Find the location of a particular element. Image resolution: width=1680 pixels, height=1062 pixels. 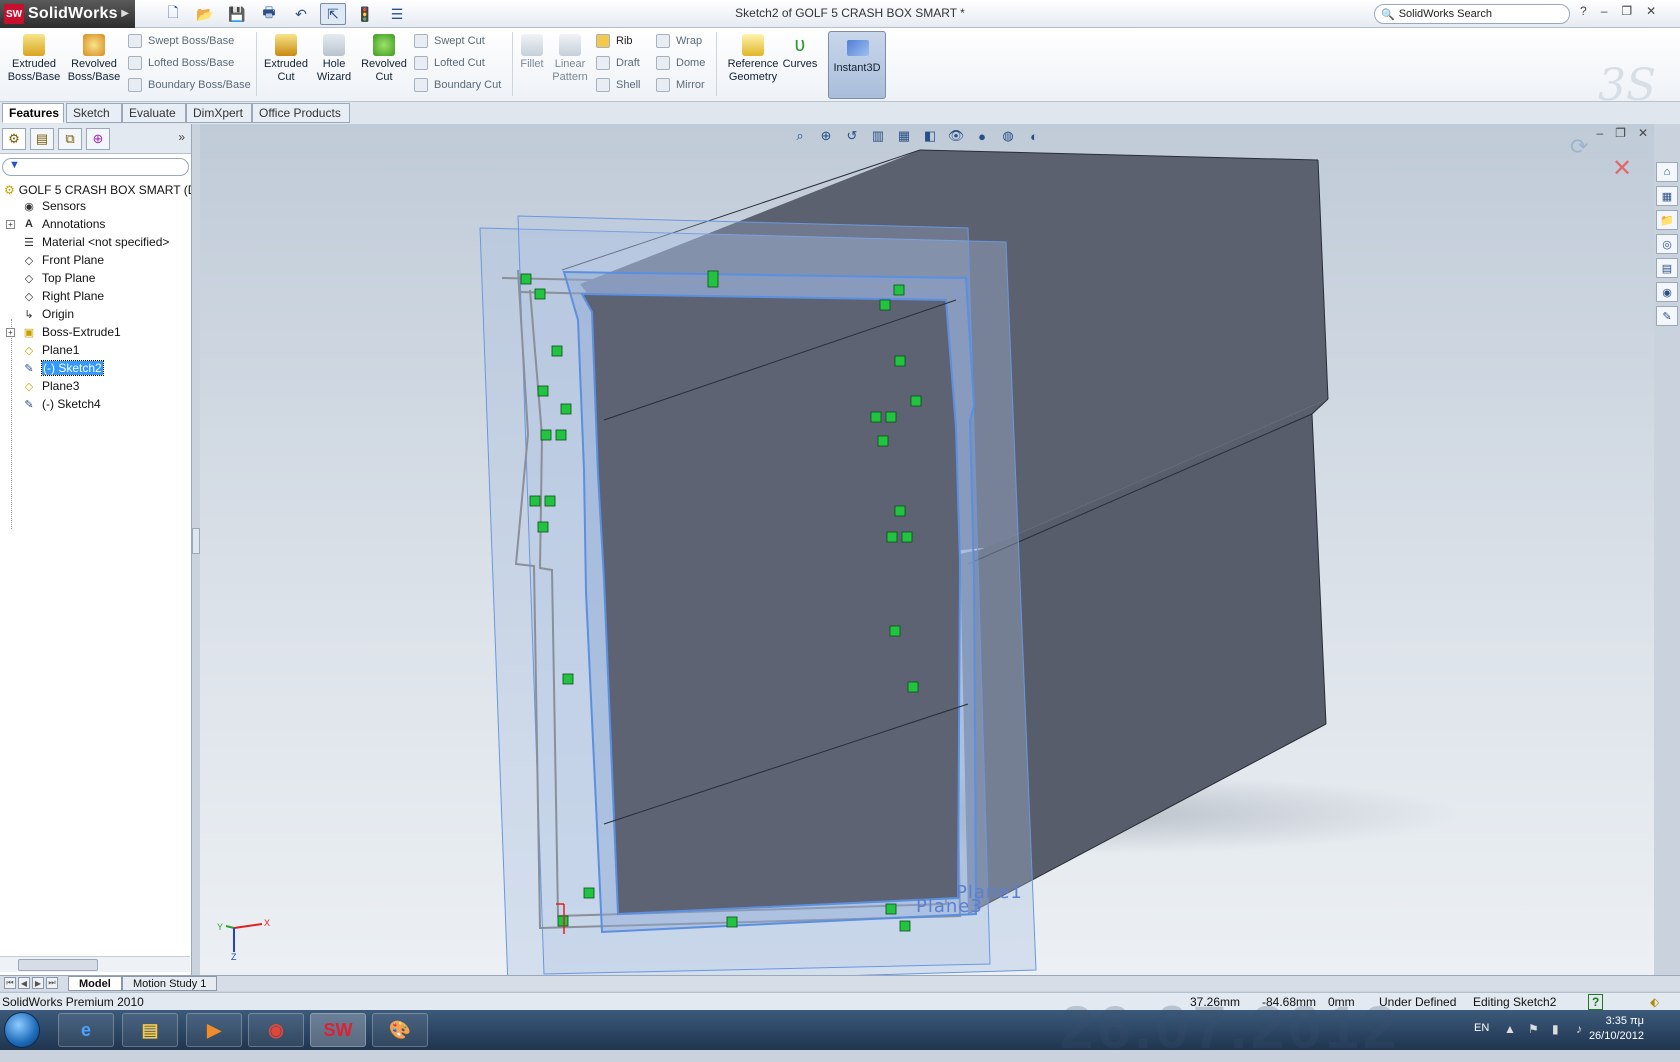

tree-filter-input: ▼ is located at coordinates (95, 167).